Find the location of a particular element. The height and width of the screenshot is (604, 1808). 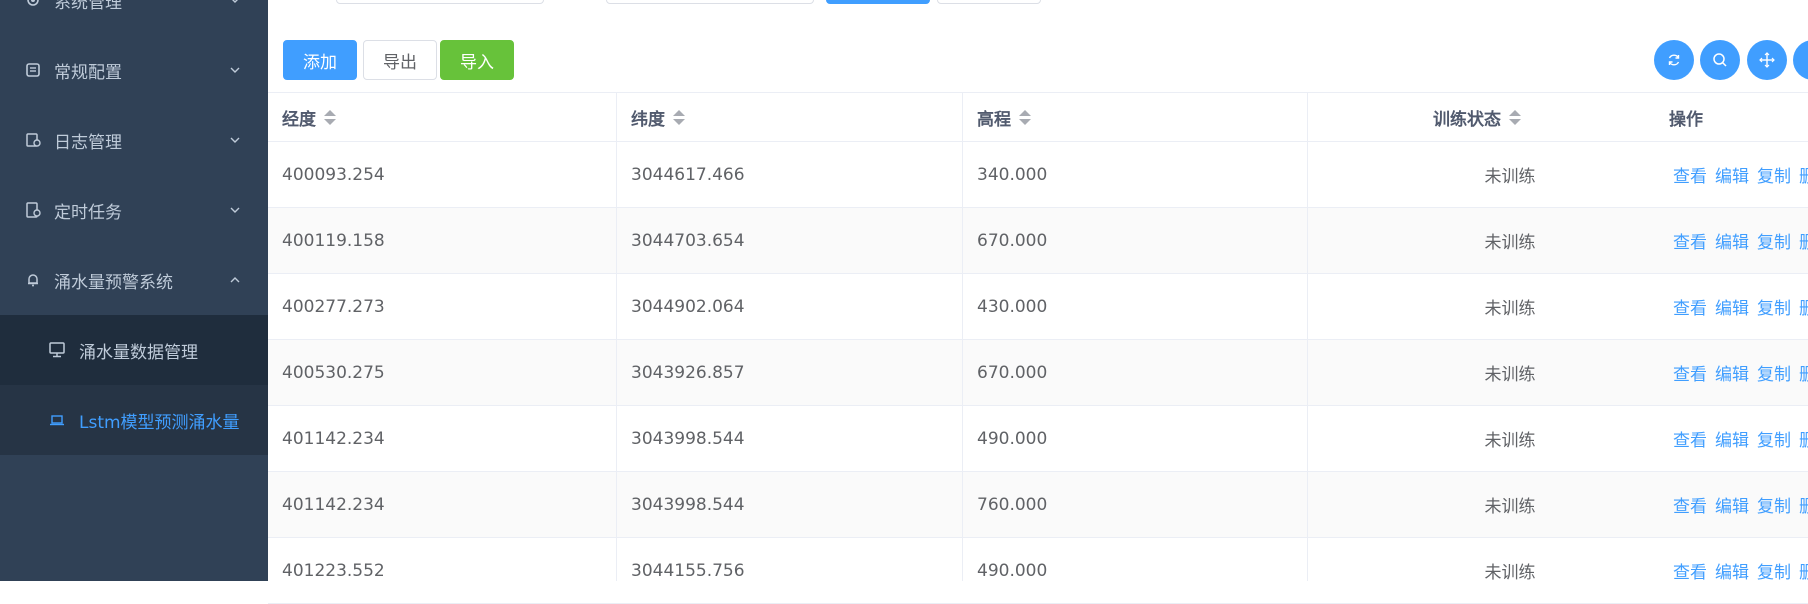

cell-elev: 670.000 is located at coordinates (1012, 372).